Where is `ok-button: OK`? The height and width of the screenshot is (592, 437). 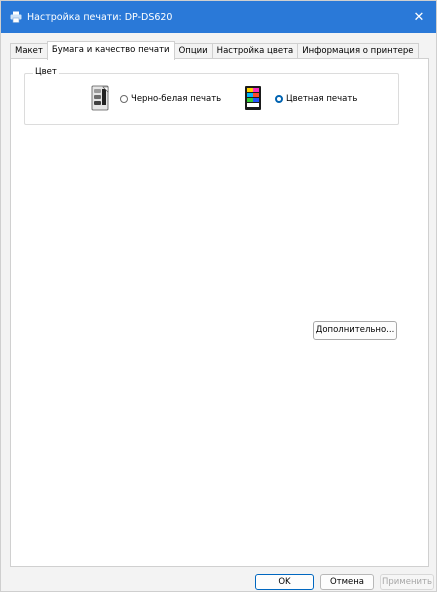
ok-button: OK is located at coordinates (284, 582).